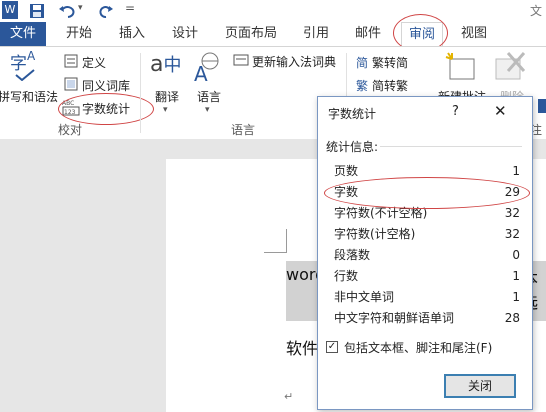 Image resolution: width=546 pixels, height=412 pixels. What do you see at coordinates (516, 255) in the screenshot?
I see `stat-value: 0` at bounding box center [516, 255].